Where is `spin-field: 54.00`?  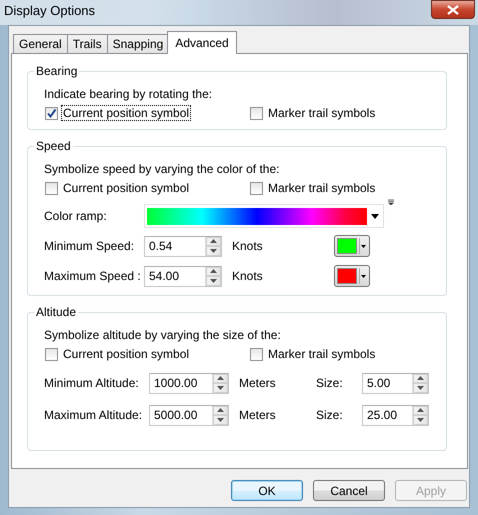
spin-field: 54.00 is located at coordinates (183, 276).